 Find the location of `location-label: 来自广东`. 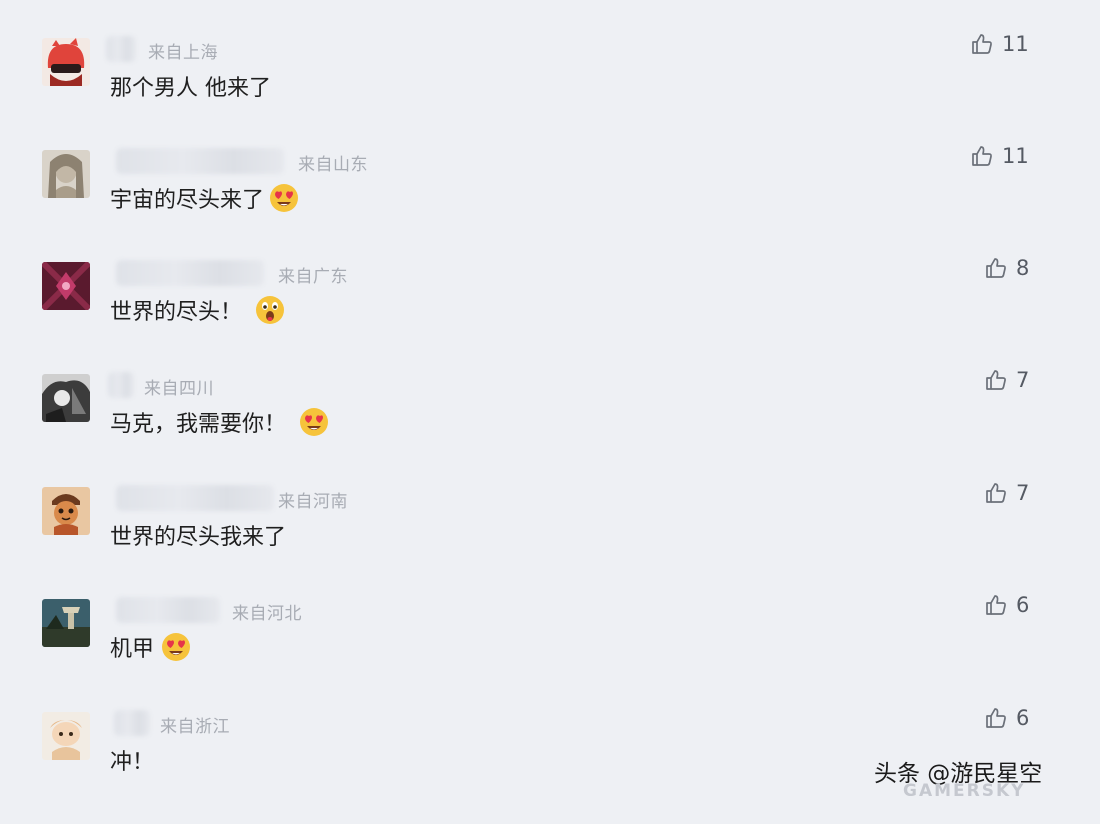

location-label: 来自广东 is located at coordinates (313, 277).